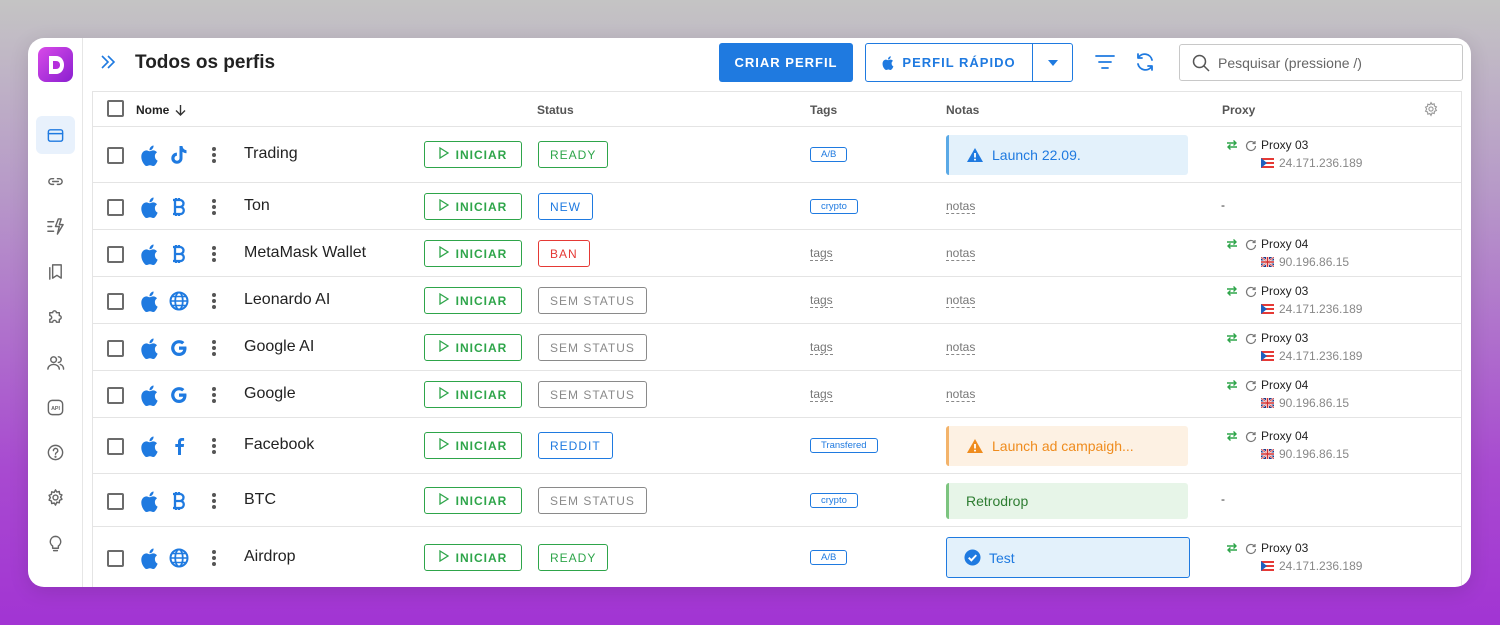 This screenshot has width=1500, height=625. What do you see at coordinates (1145, 64) in the screenshot?
I see `refresh-button` at bounding box center [1145, 64].